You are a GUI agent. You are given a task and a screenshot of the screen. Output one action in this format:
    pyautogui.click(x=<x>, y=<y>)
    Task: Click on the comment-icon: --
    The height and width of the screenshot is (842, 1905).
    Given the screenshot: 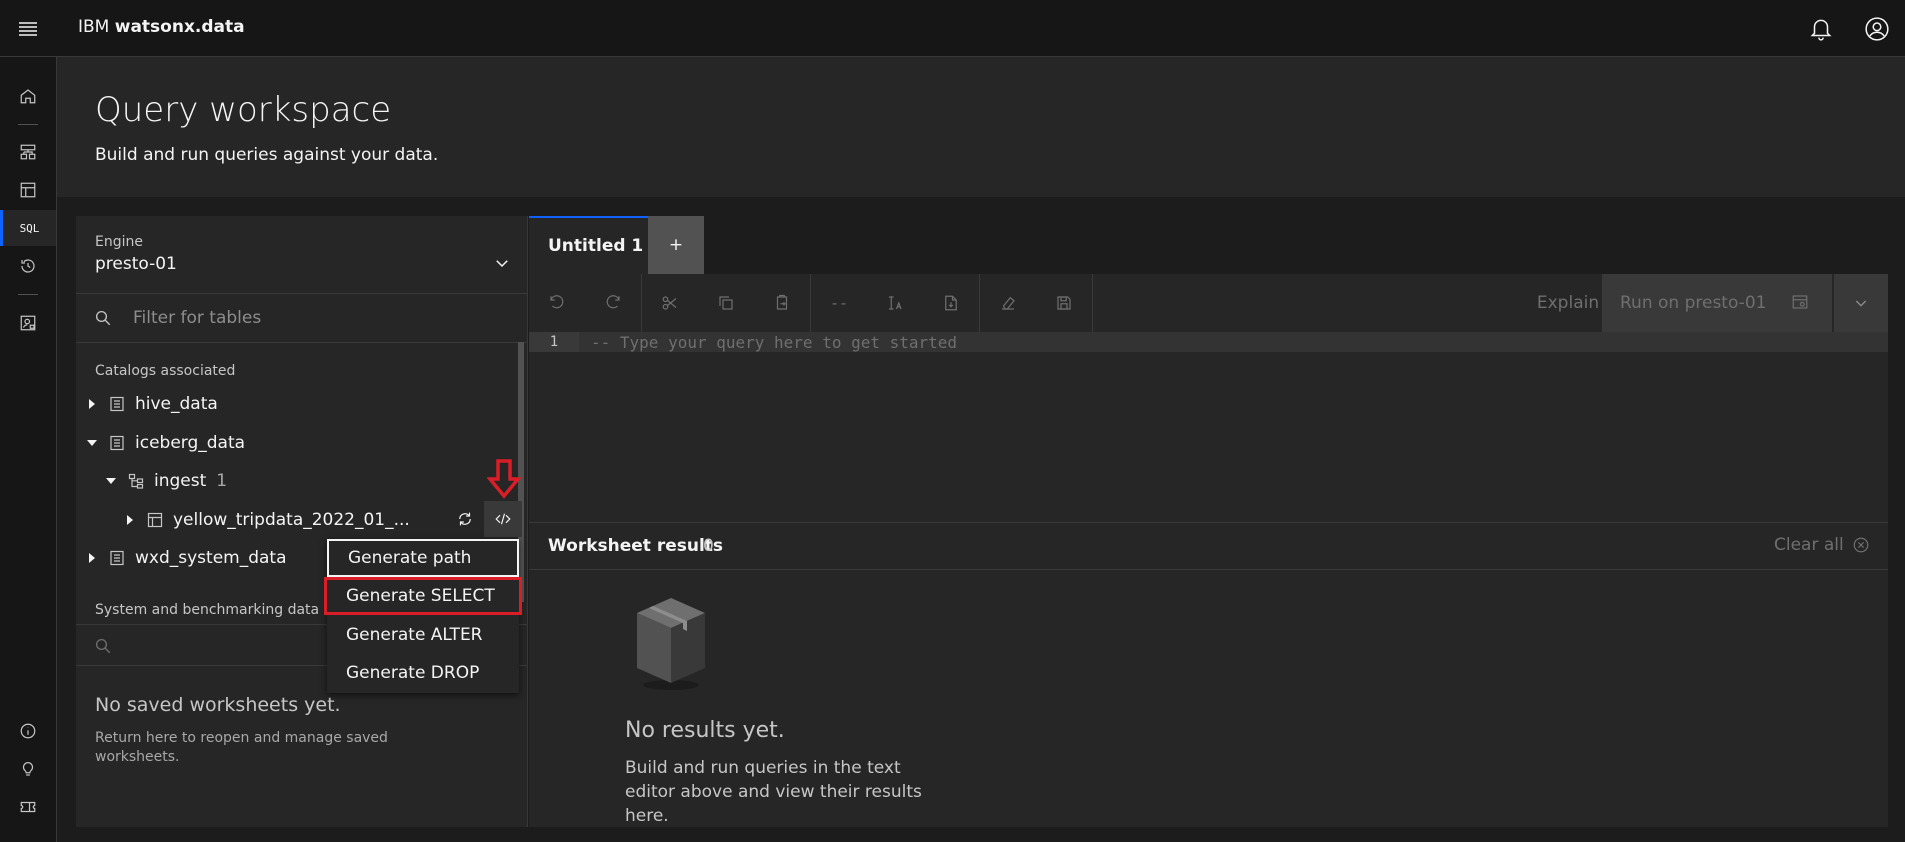 What is the action you would take?
    pyautogui.click(x=839, y=303)
    